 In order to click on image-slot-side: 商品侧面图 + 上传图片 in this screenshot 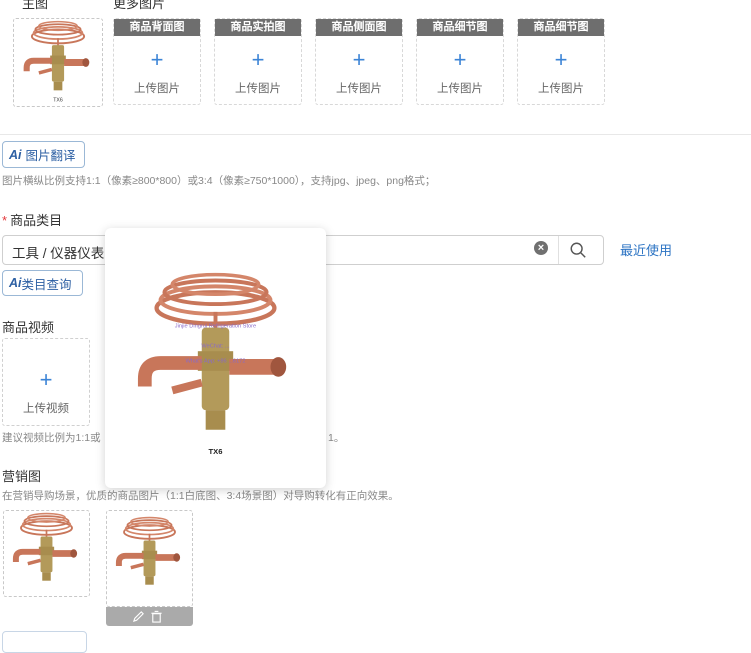, I will do `click(359, 61)`.